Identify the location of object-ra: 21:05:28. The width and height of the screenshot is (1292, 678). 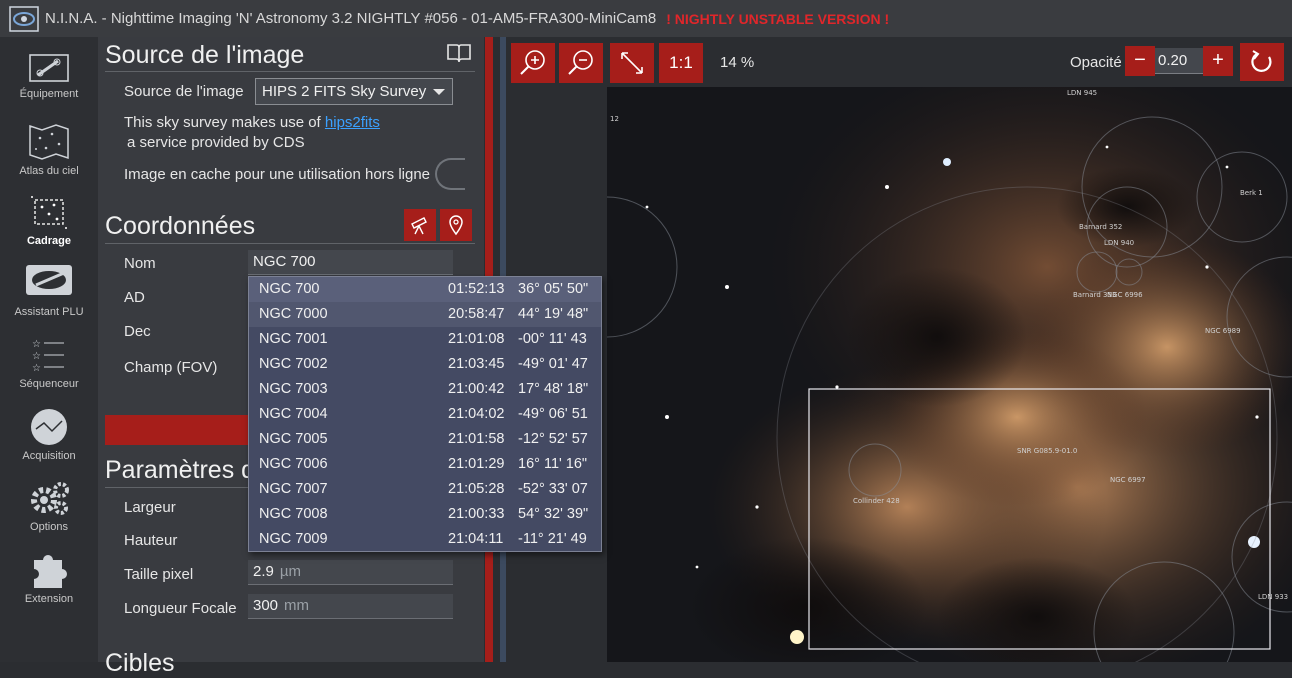
(476, 489).